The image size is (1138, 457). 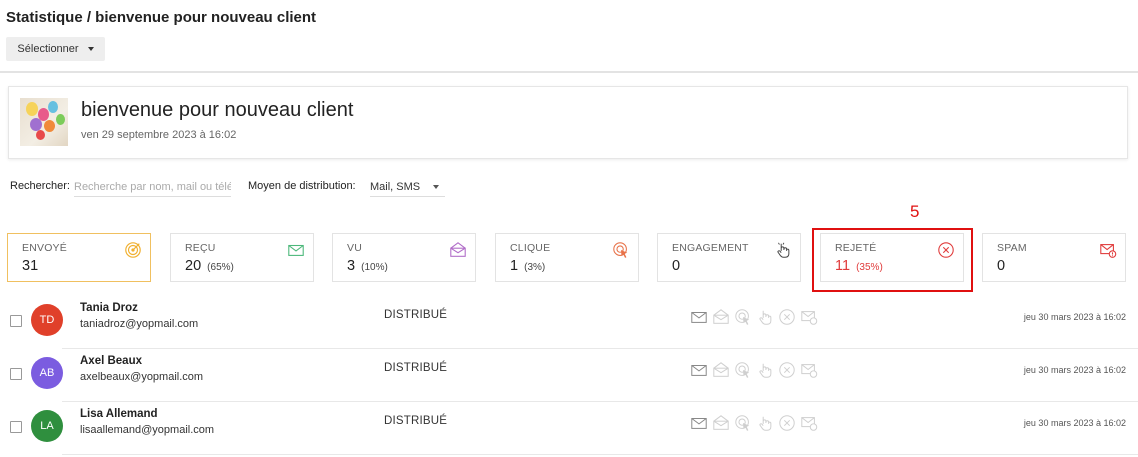 I want to click on stat-value-wrap: 31, so click(x=30, y=266).